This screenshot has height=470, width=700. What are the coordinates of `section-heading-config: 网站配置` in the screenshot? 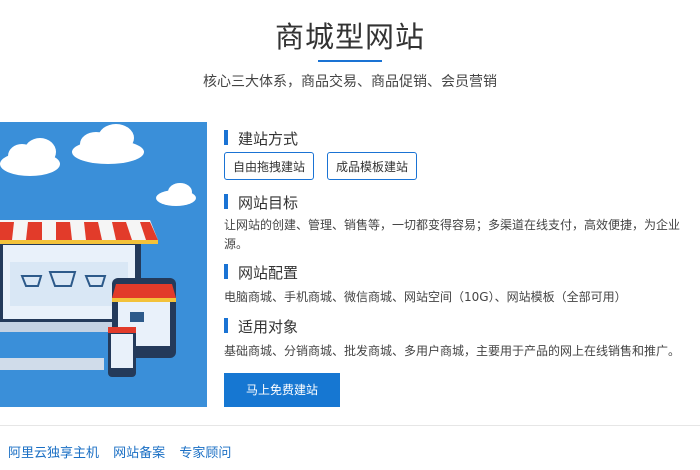 It's located at (261, 272).